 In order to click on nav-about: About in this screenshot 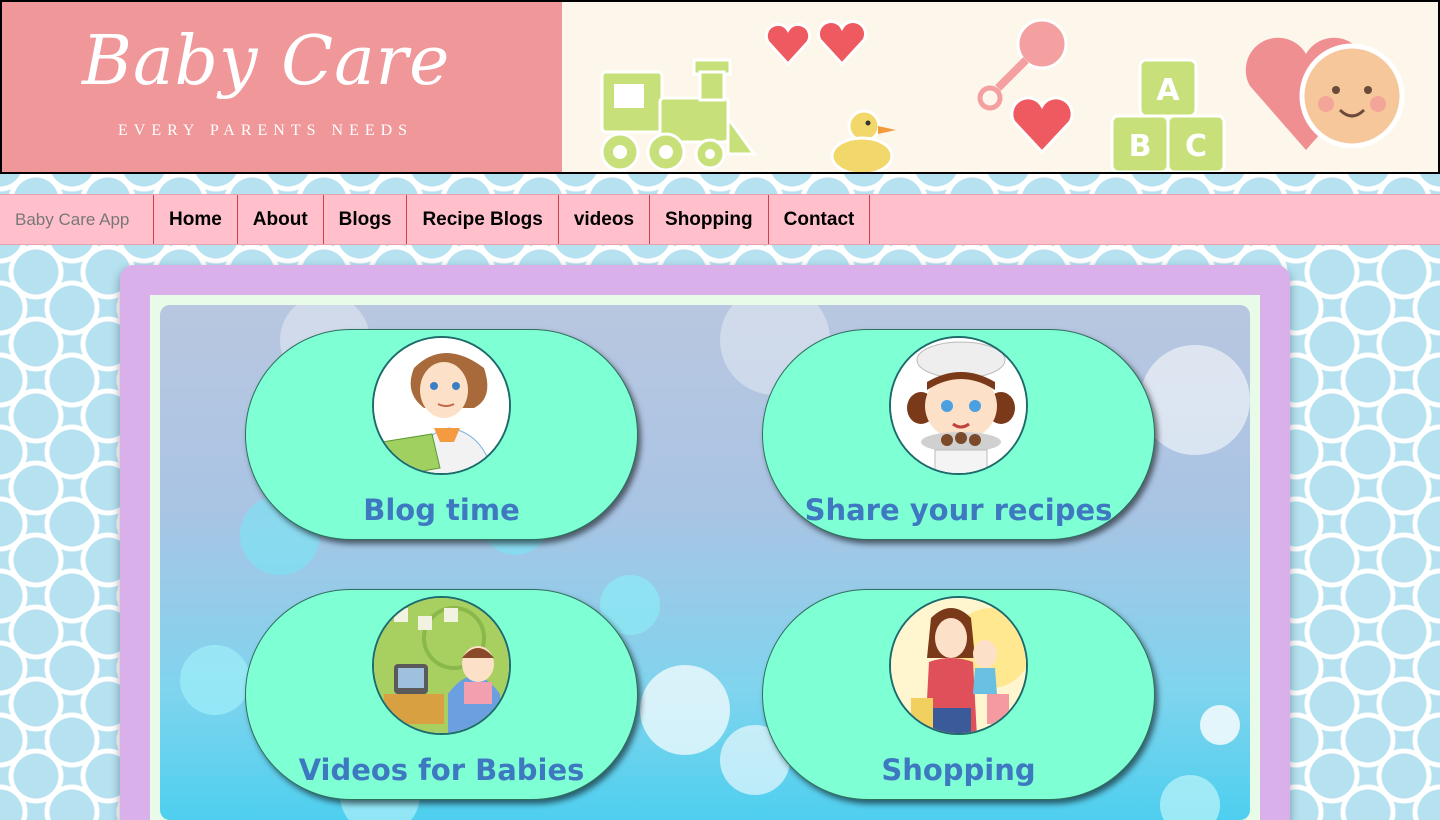, I will do `click(281, 219)`.